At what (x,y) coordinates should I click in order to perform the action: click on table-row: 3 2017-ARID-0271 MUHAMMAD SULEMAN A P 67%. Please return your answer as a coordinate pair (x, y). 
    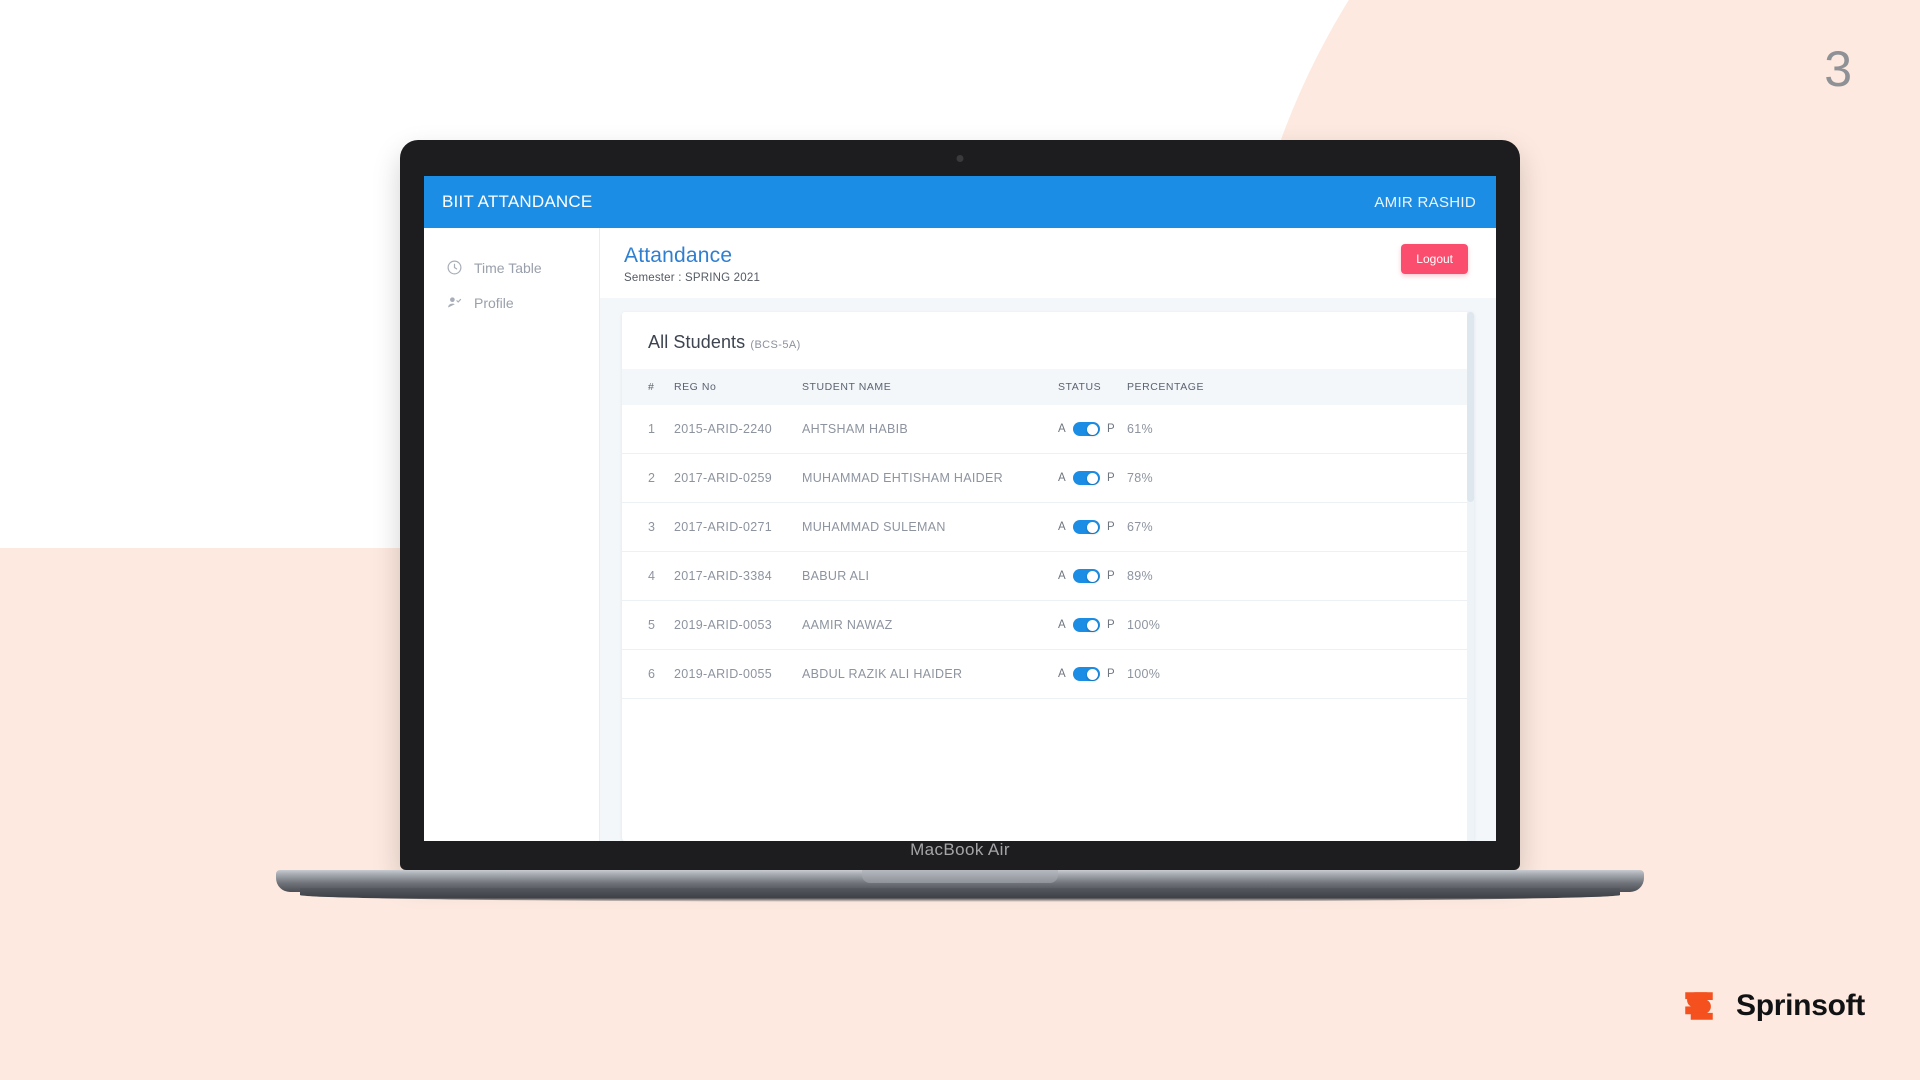
    Looking at the image, I should click on (1048, 527).